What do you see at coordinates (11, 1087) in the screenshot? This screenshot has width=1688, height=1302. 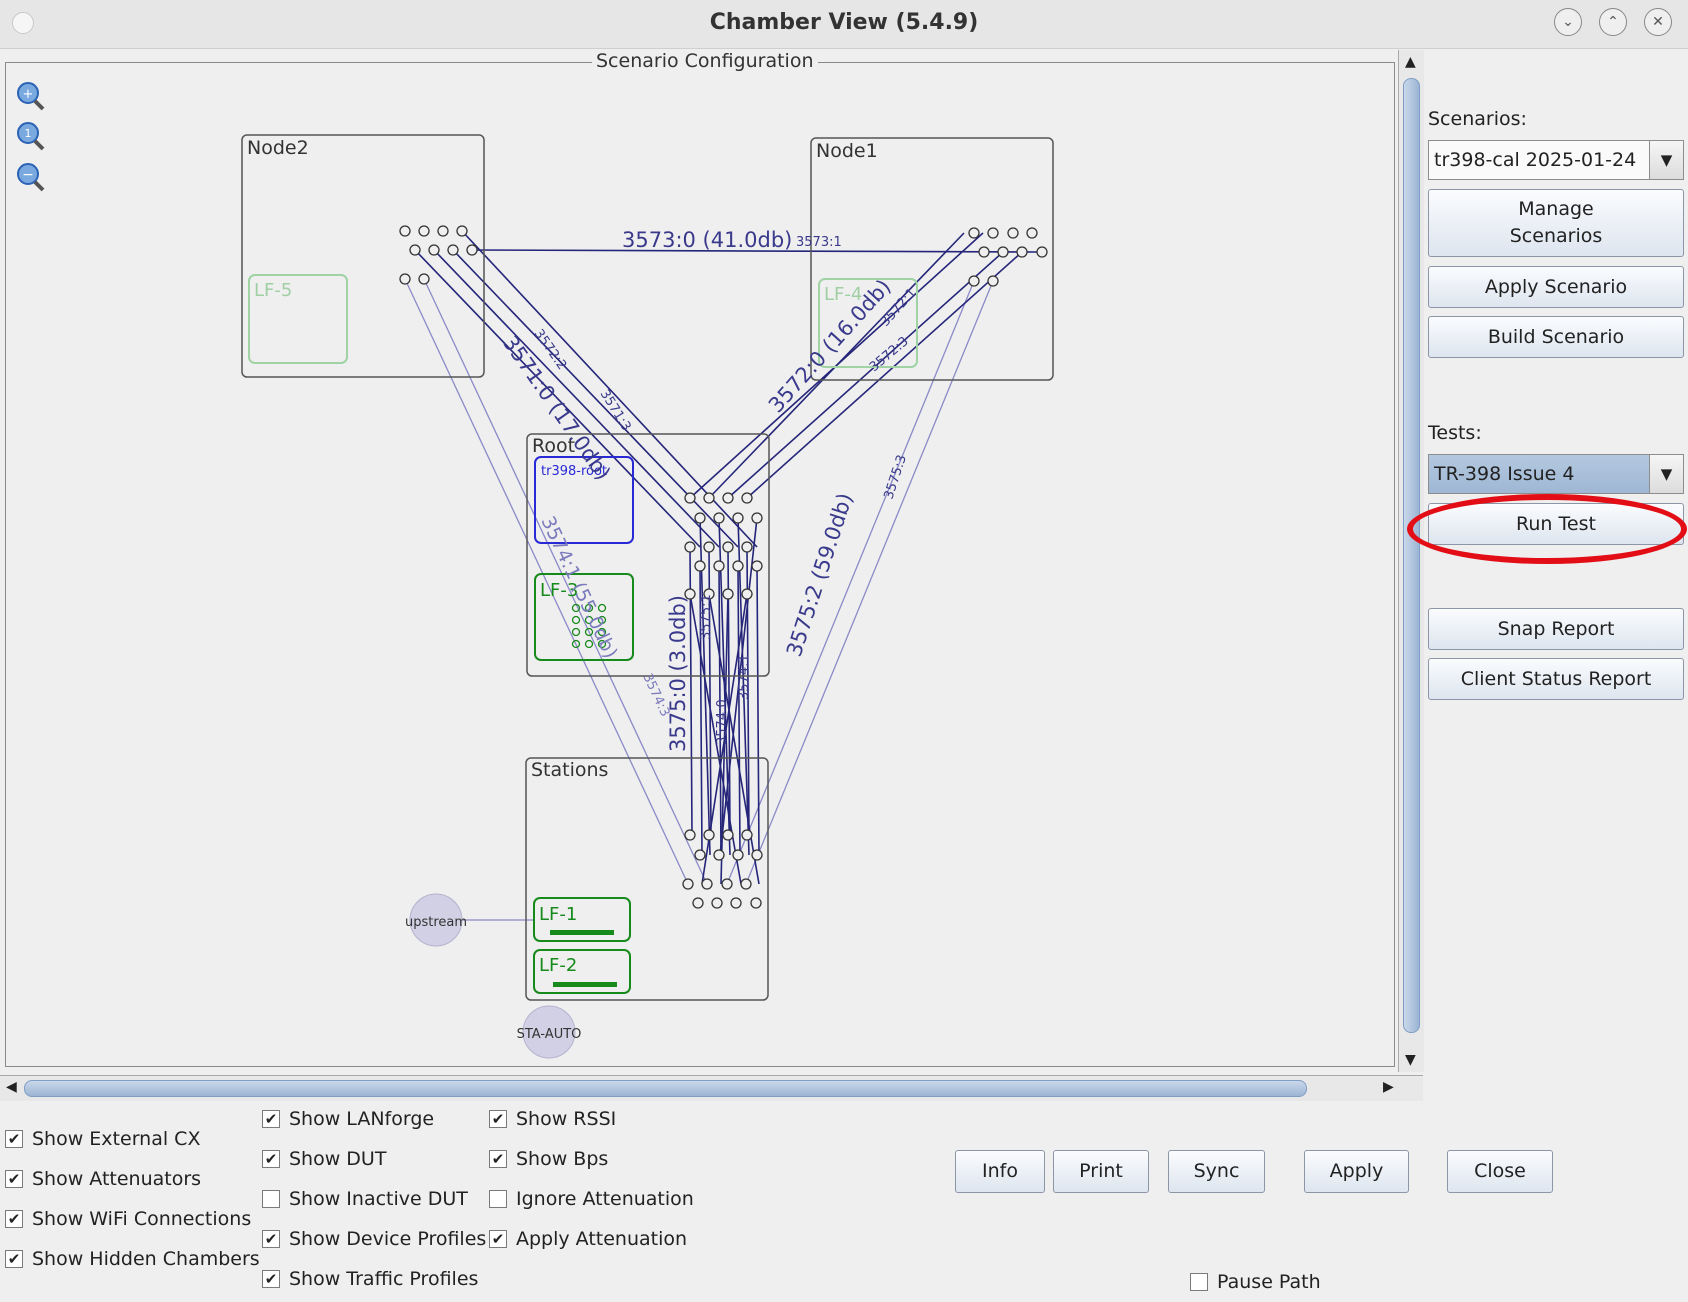 I see `scroll-left-icon: ◀` at bounding box center [11, 1087].